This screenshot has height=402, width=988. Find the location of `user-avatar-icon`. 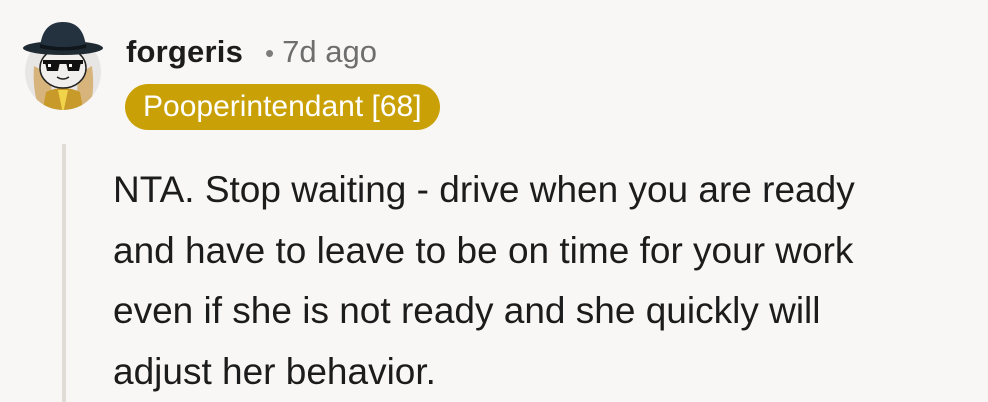

user-avatar-icon is located at coordinates (63, 66).